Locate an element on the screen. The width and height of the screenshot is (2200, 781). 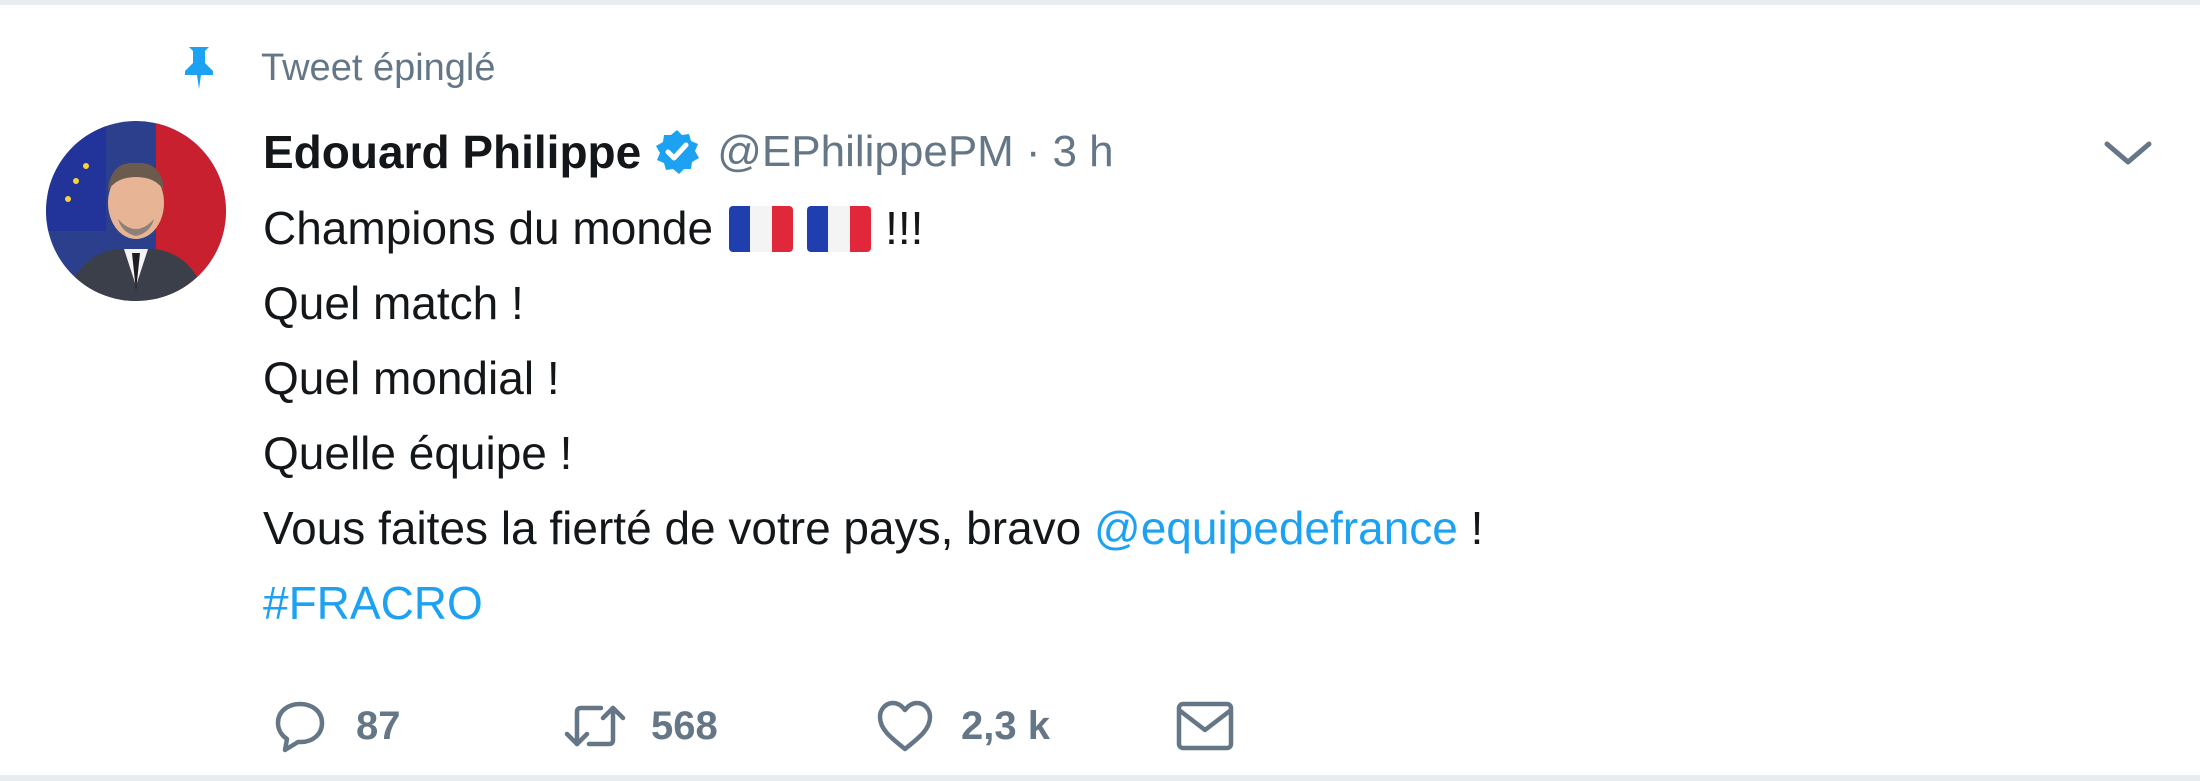
chevron-down-icon is located at coordinates (2128, 153).